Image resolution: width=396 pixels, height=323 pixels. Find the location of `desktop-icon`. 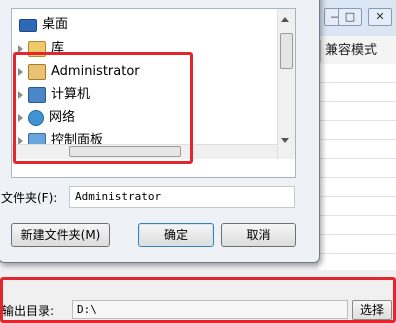

desktop-icon is located at coordinates (28, 25).